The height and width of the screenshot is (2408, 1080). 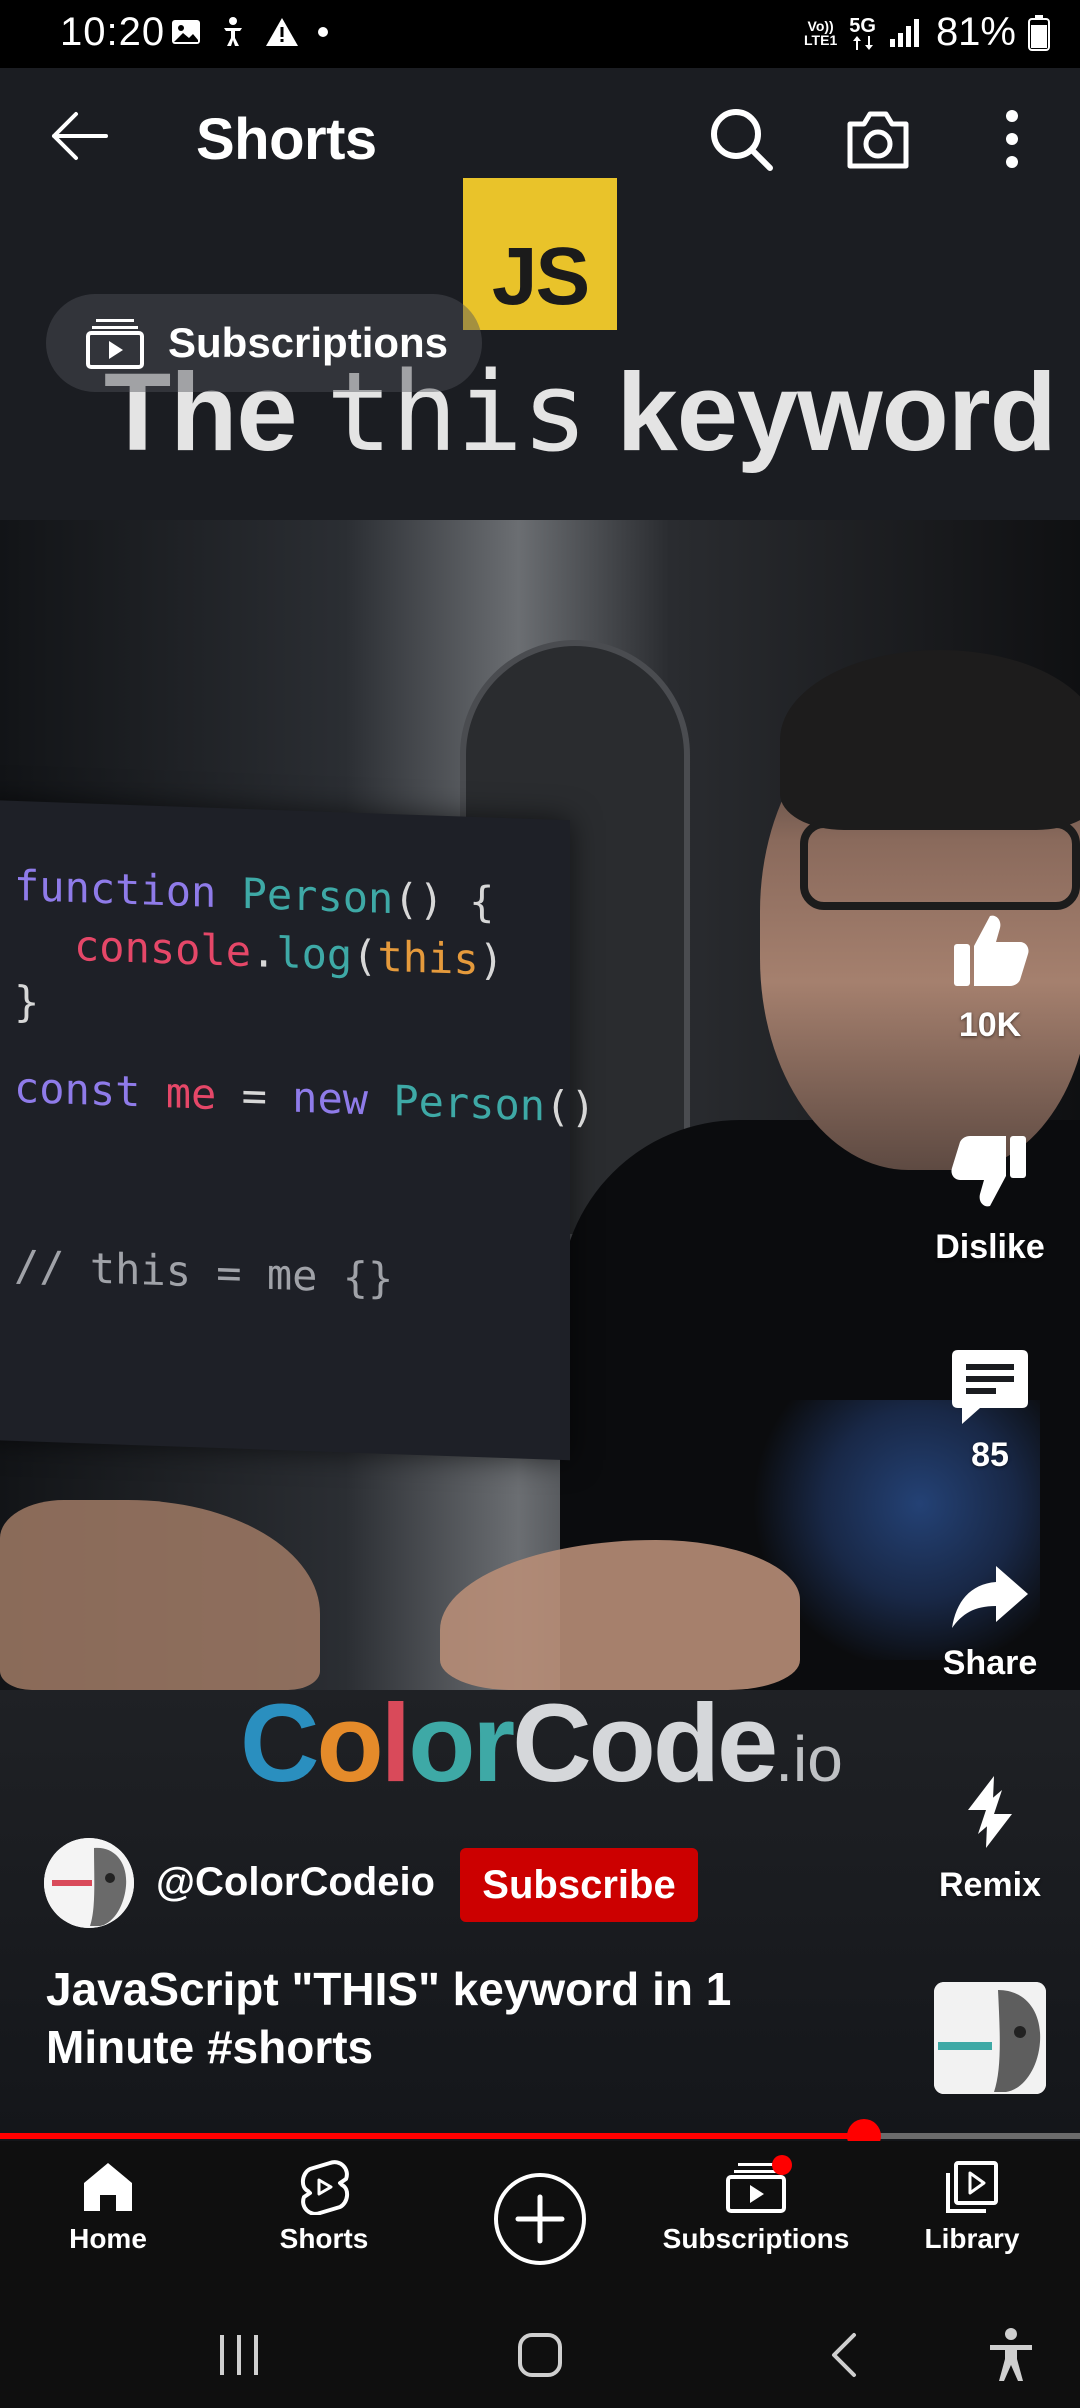 What do you see at coordinates (844, 2355) in the screenshot?
I see `back-system-icon` at bounding box center [844, 2355].